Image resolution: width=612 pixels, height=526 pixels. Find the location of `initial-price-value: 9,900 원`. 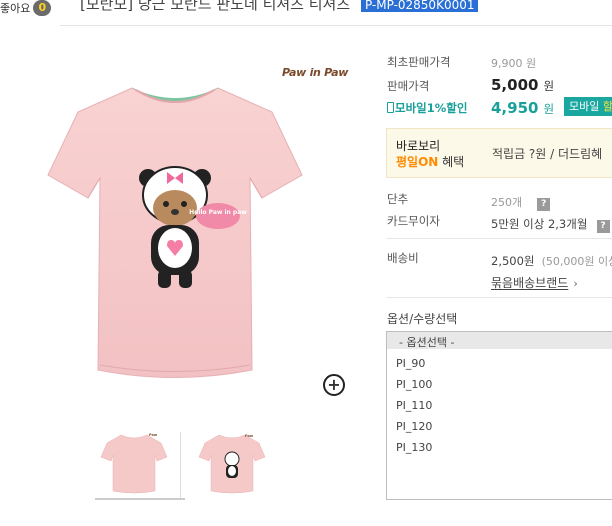

initial-price-value: 9,900 원 is located at coordinates (514, 63).